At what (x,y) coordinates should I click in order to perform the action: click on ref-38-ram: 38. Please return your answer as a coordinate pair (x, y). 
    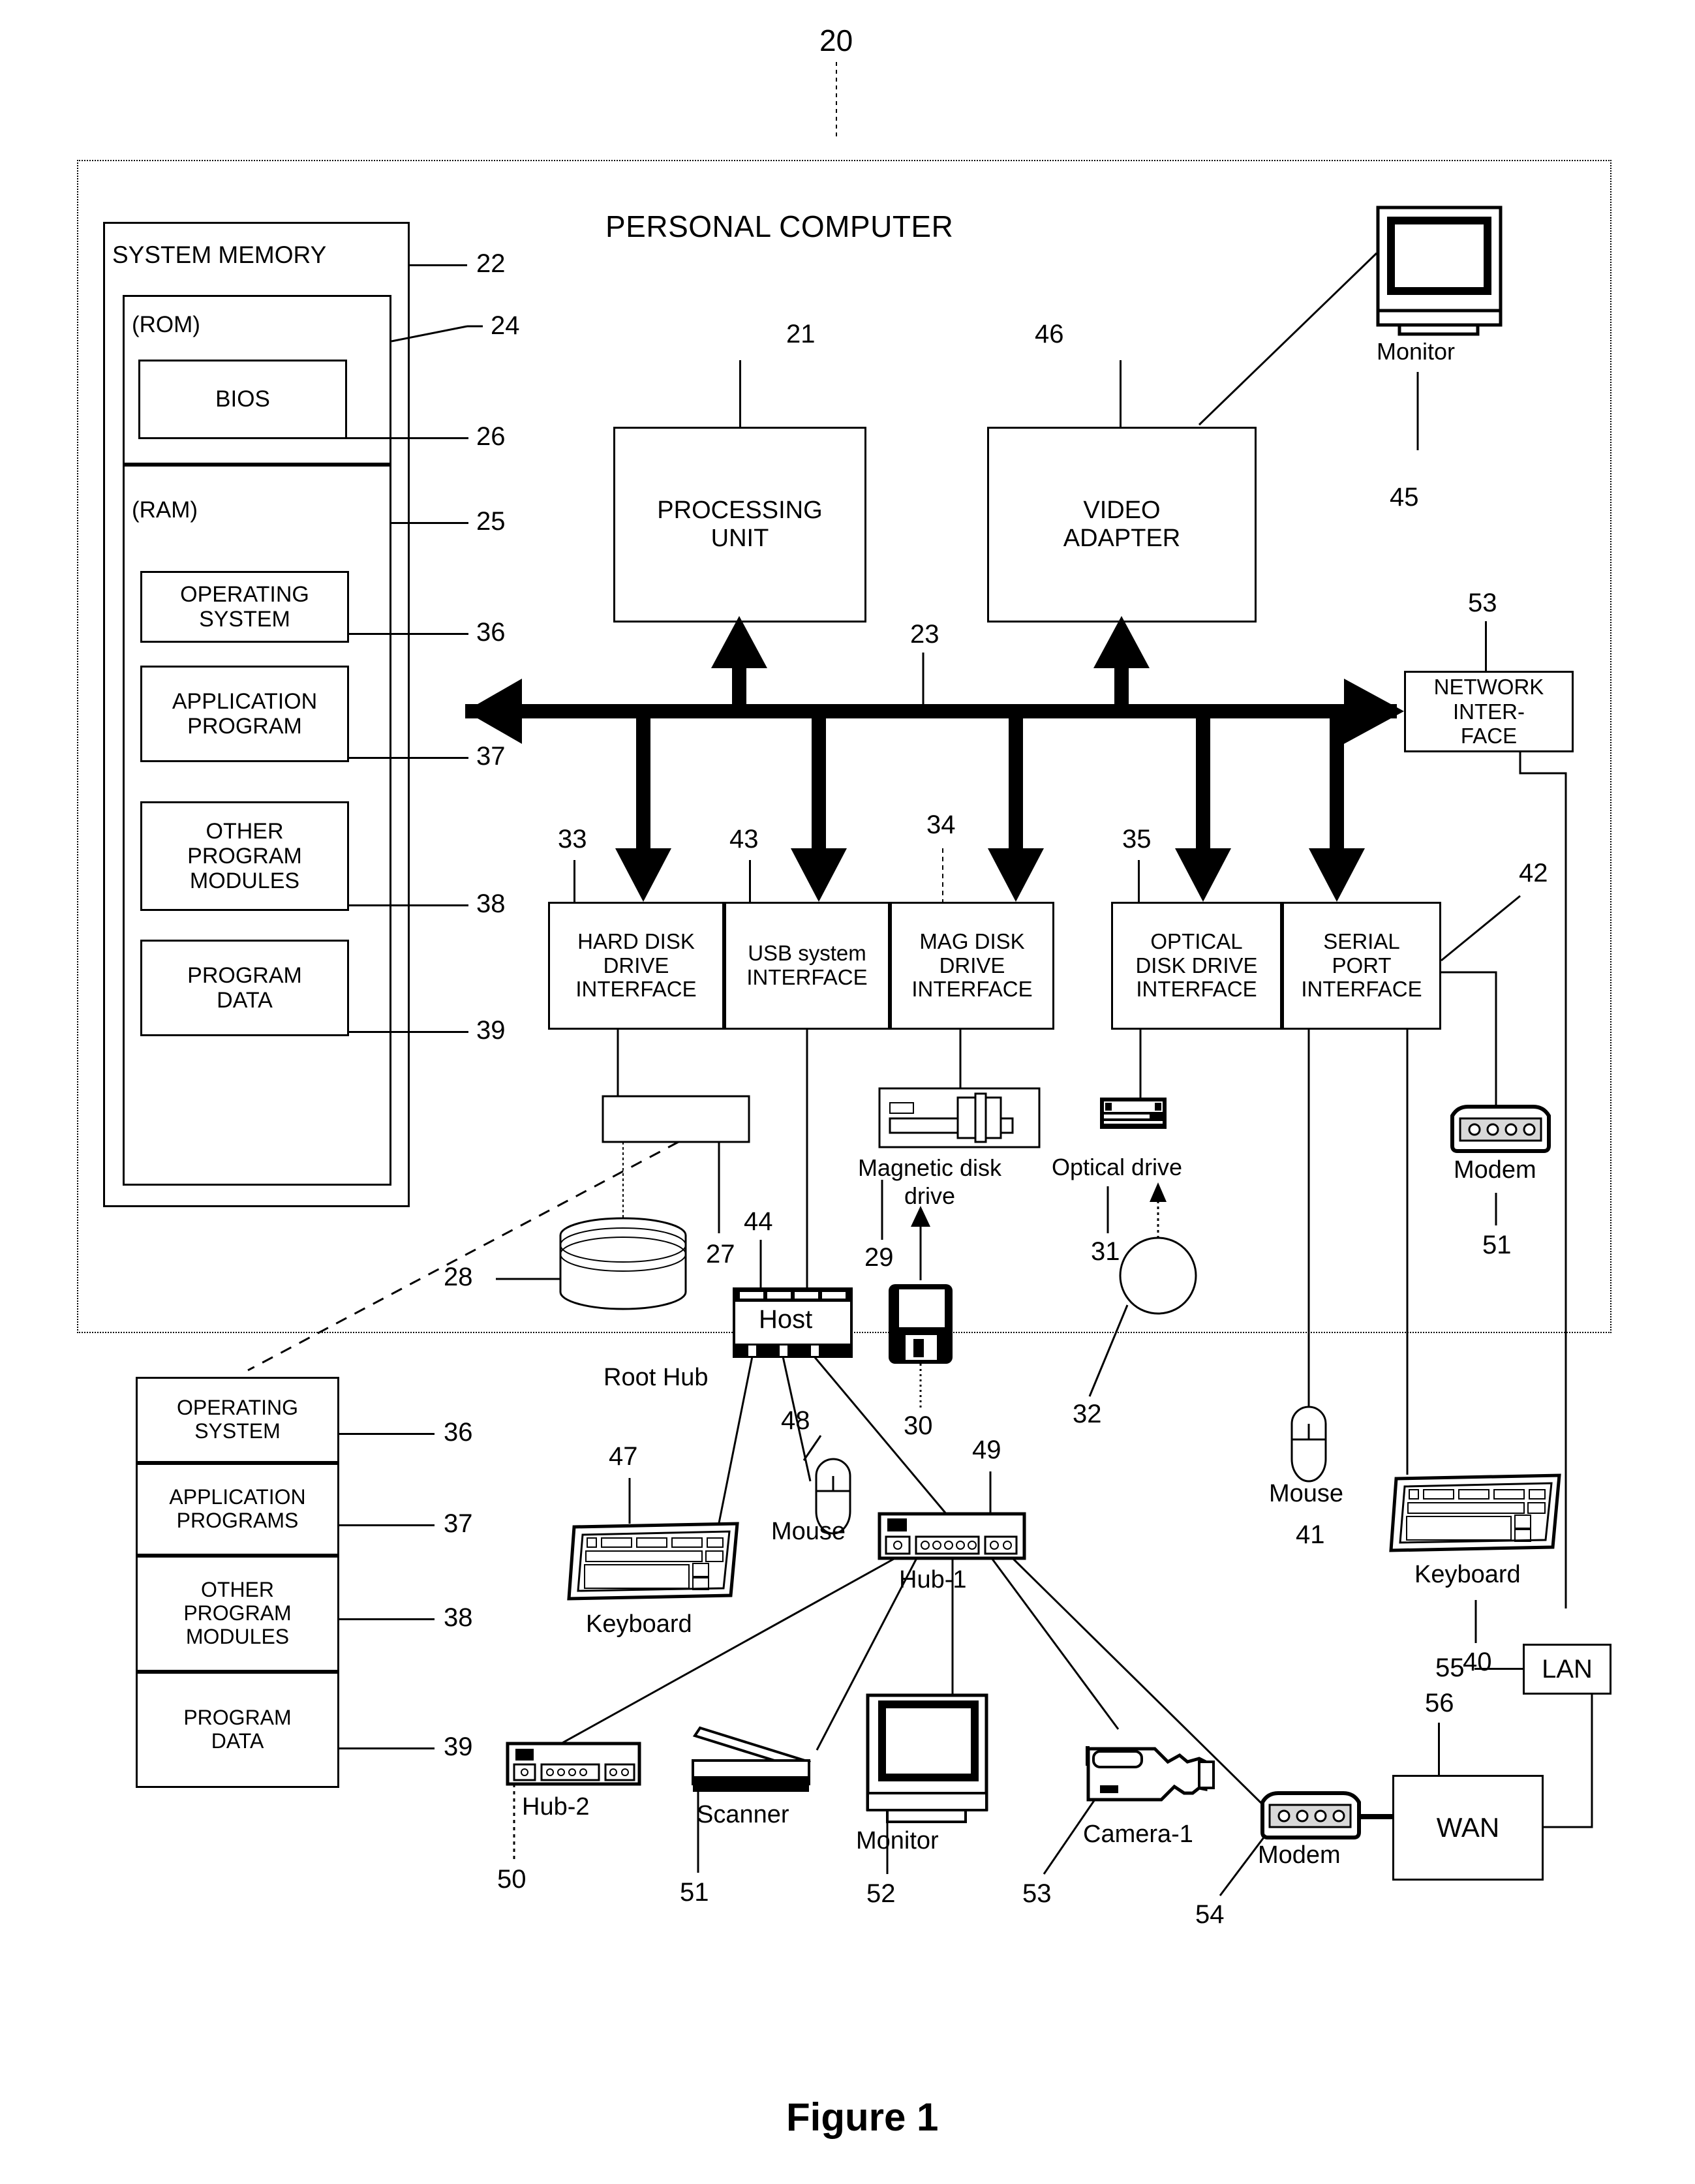
    Looking at the image, I should click on (491, 904).